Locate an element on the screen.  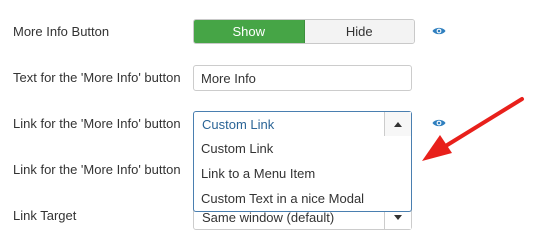
more-info-text-input: More Info is located at coordinates (302, 78).